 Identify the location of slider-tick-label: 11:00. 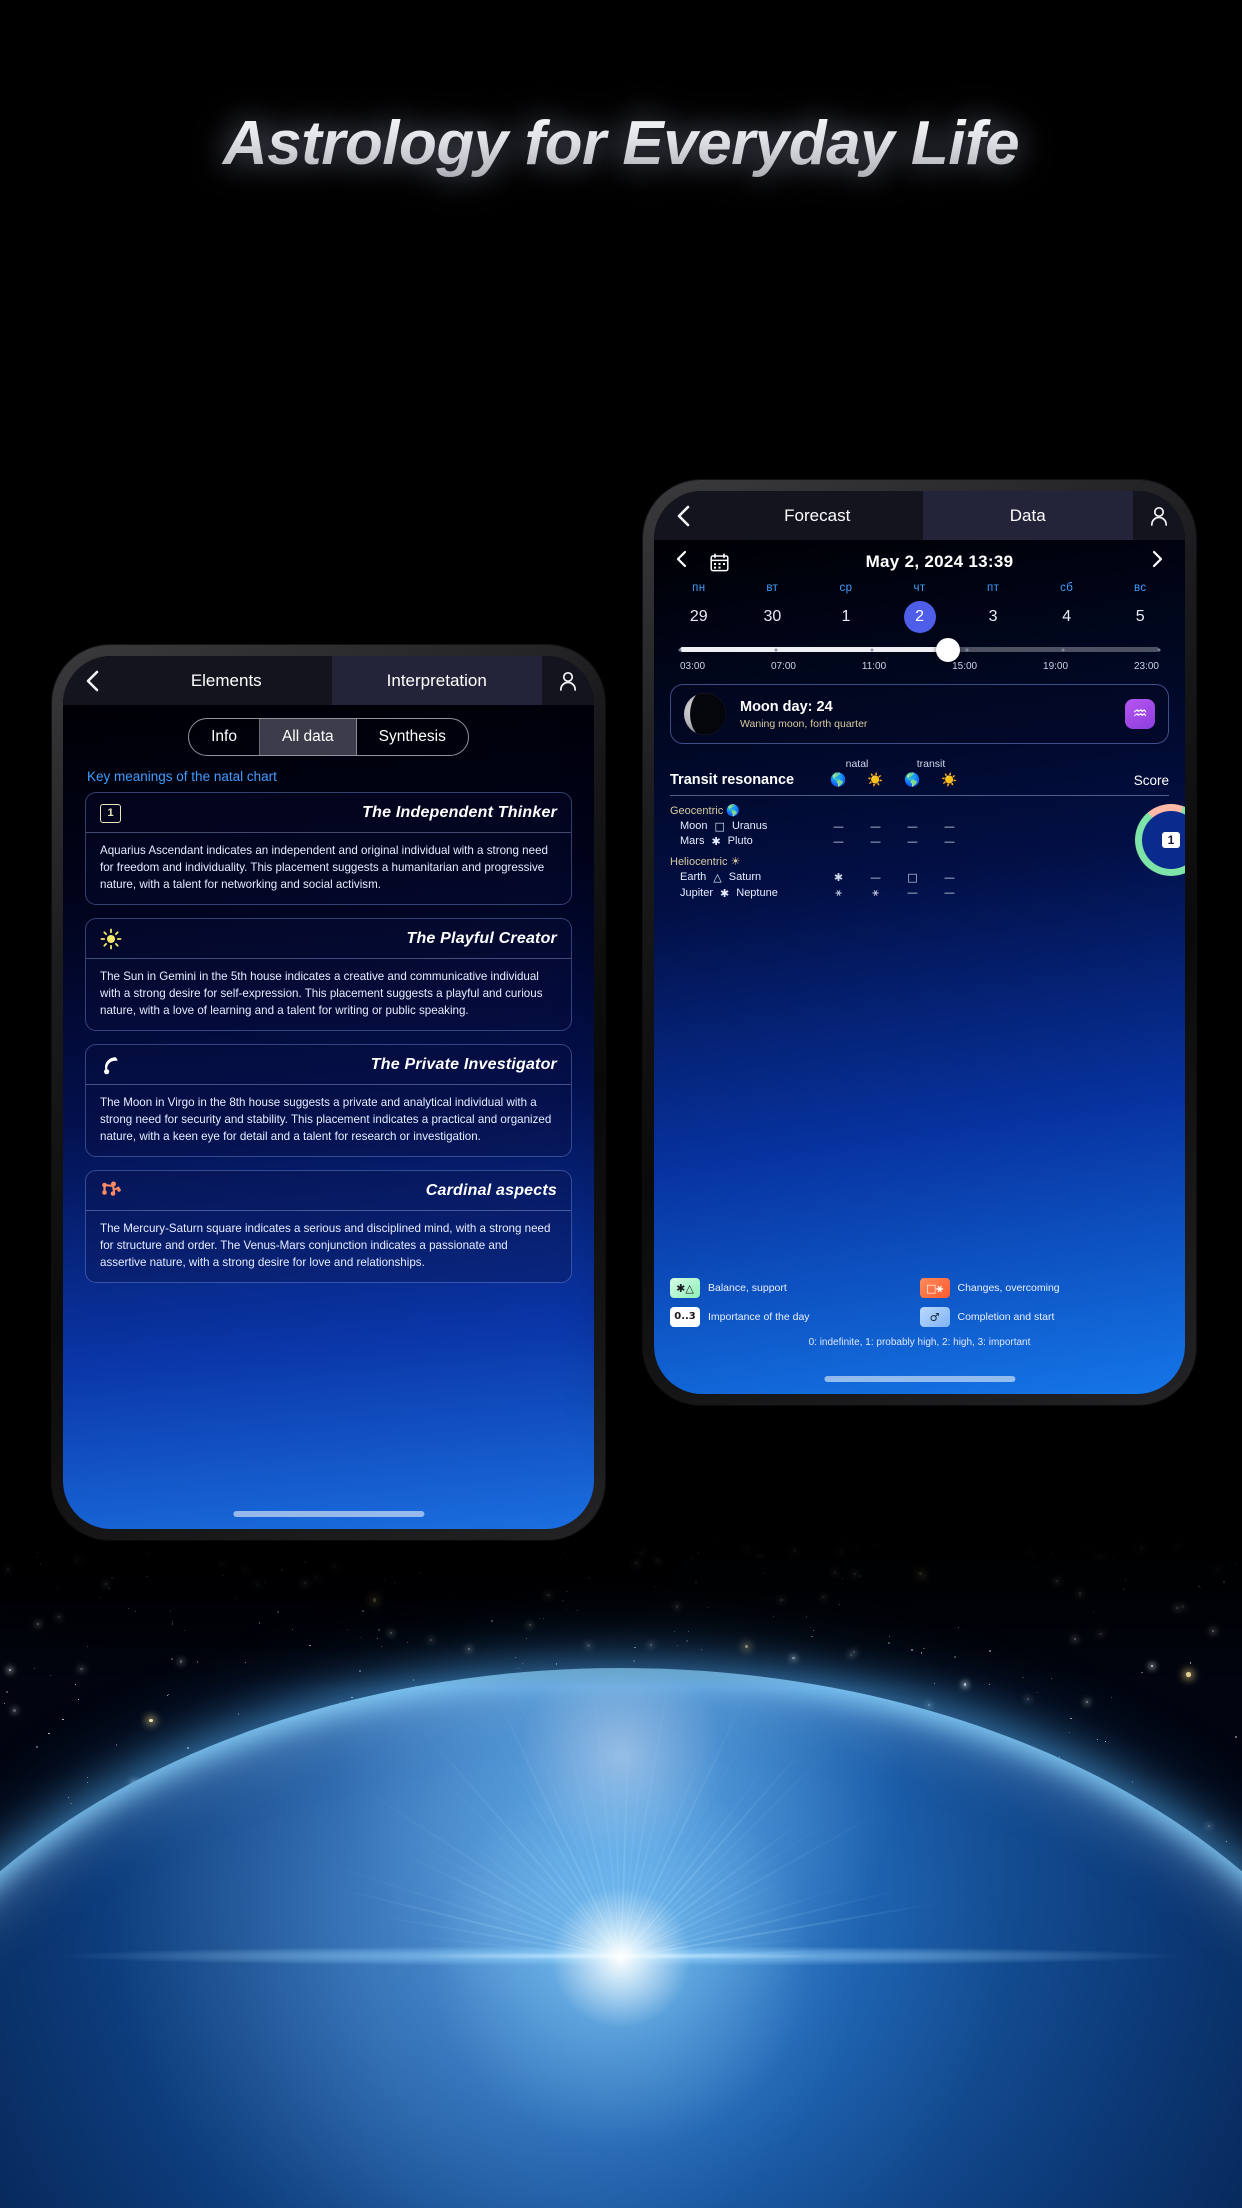
(874, 666).